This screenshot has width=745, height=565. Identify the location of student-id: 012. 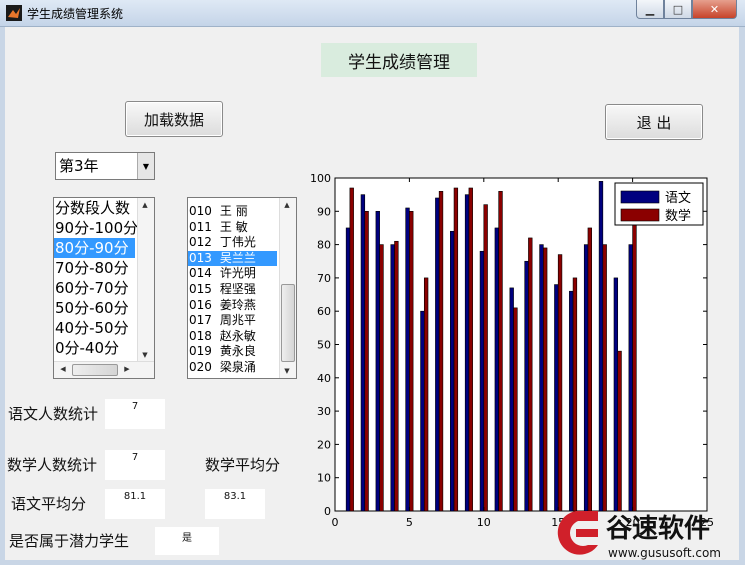
(200, 242).